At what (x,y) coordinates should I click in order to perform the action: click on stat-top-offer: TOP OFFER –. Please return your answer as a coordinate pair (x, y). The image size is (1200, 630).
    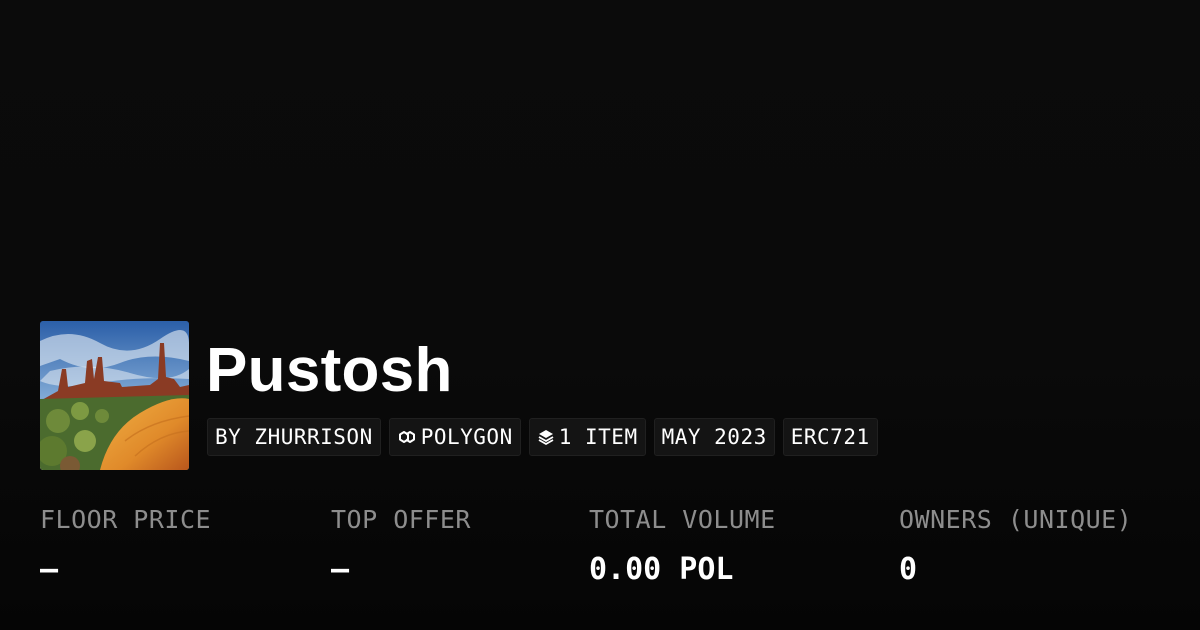
    Looking at the image, I should click on (401, 546).